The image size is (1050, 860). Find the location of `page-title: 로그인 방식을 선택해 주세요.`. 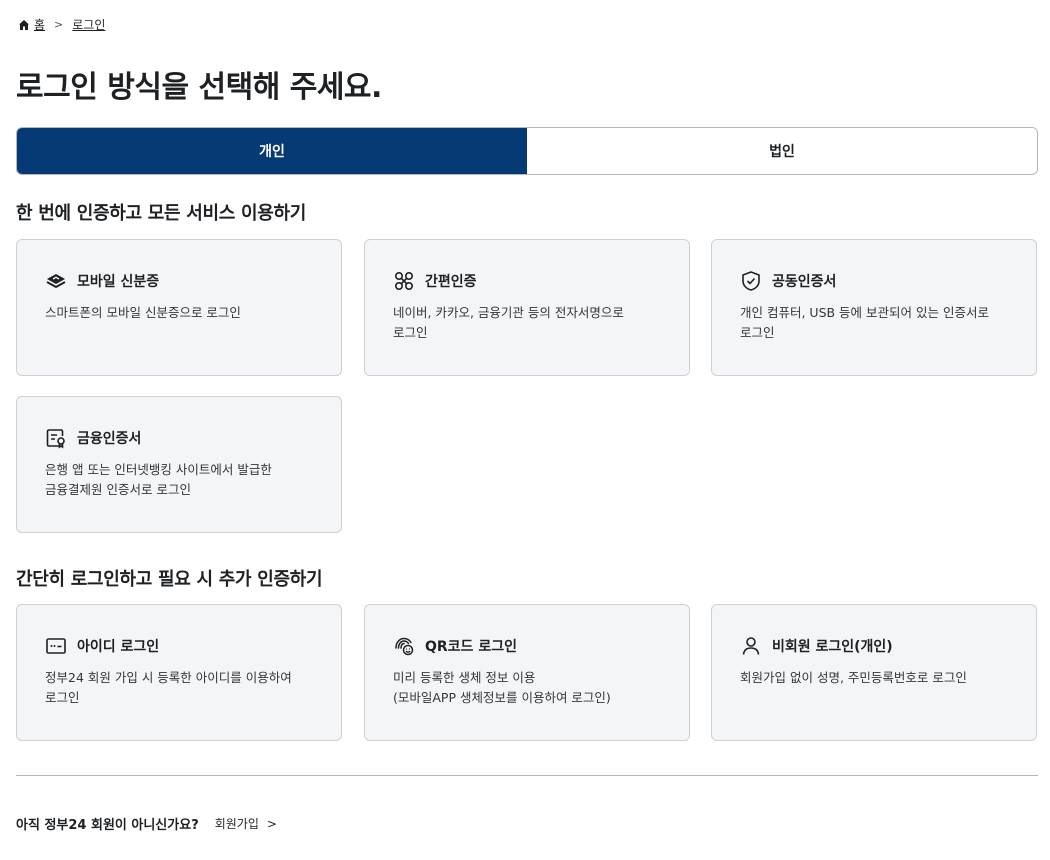

page-title: 로그인 방식을 선택해 주세요. is located at coordinates (199, 87).